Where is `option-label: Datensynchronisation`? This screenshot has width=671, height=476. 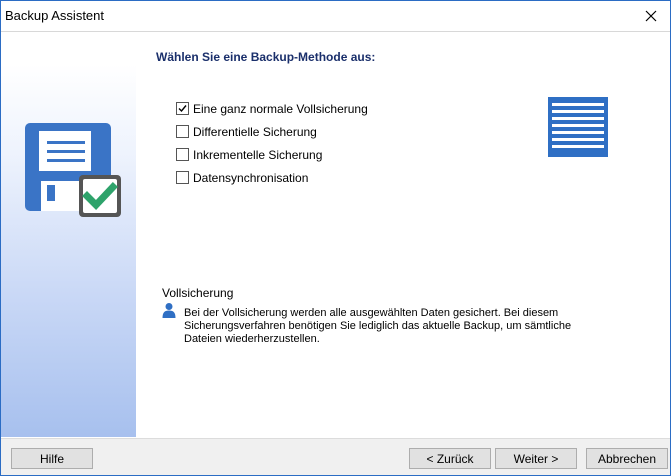
option-label: Datensynchronisation is located at coordinates (251, 177).